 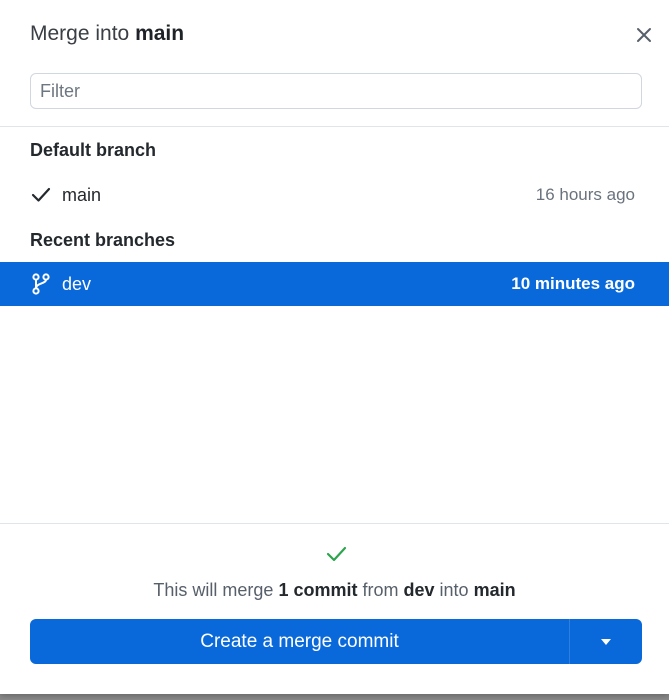 I want to click on git-branch-icon, so click(x=41, y=284).